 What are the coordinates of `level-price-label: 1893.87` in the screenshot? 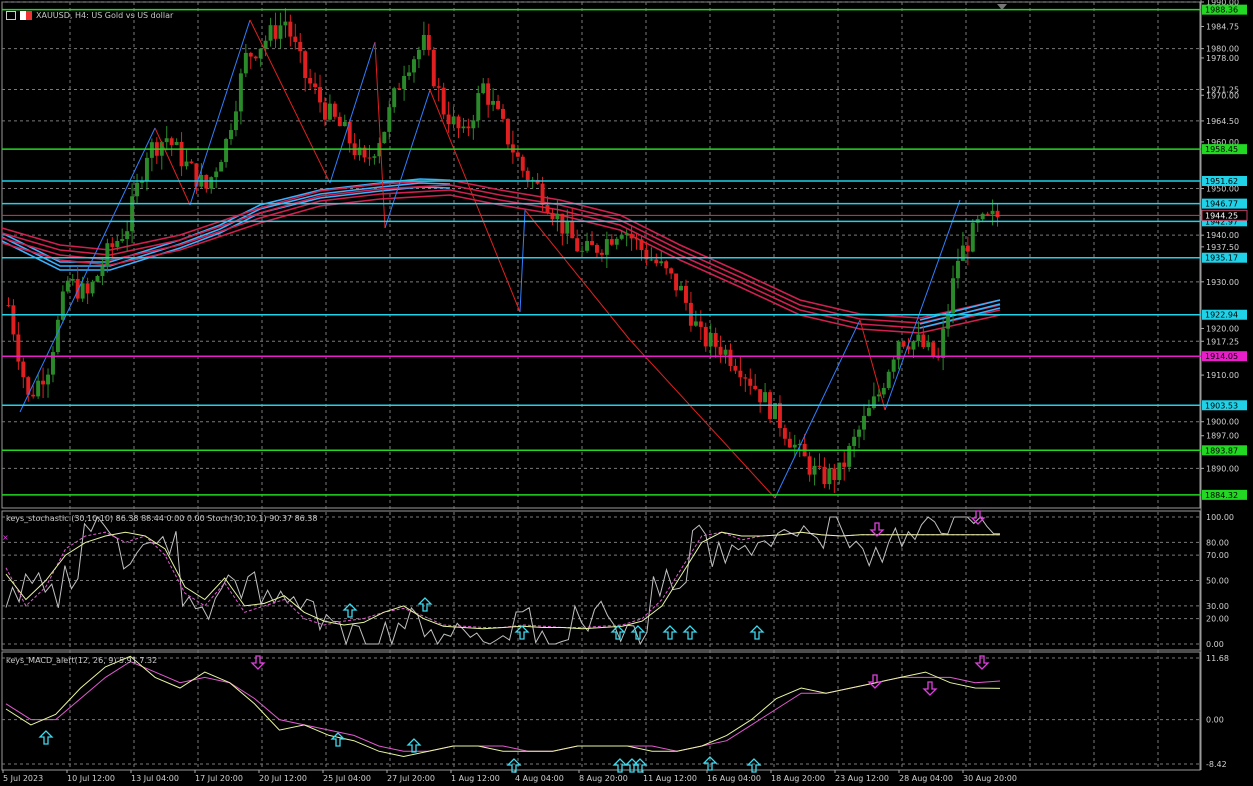 It's located at (1221, 450).